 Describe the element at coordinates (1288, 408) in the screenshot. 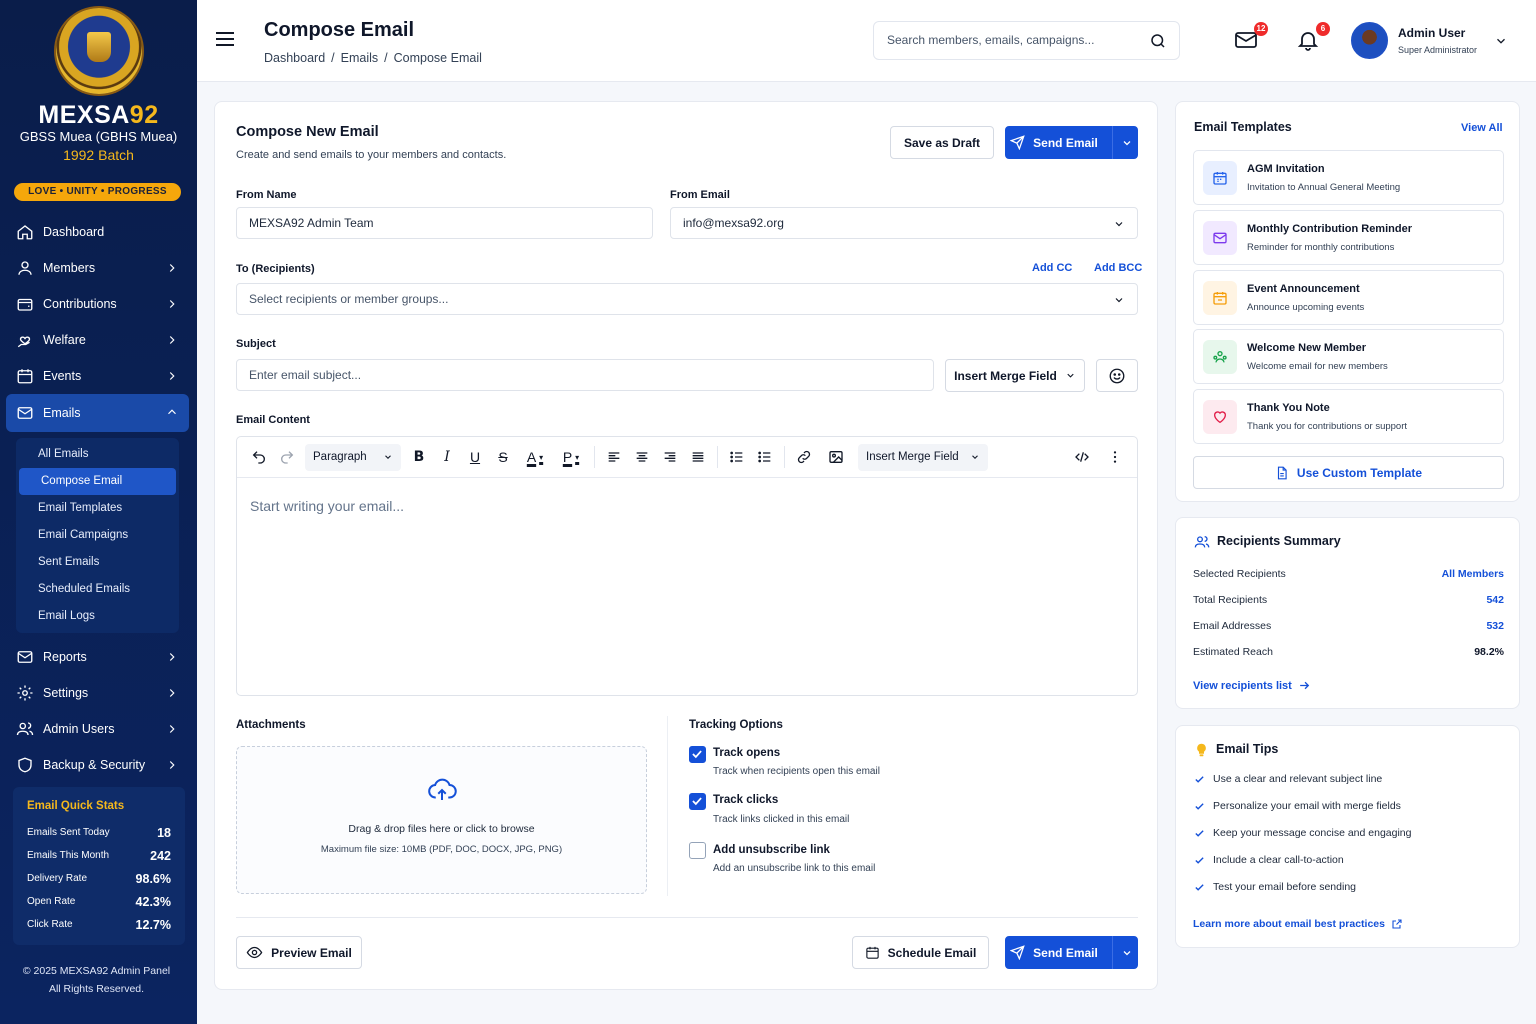

I see `template-title: Thank You Note` at that location.